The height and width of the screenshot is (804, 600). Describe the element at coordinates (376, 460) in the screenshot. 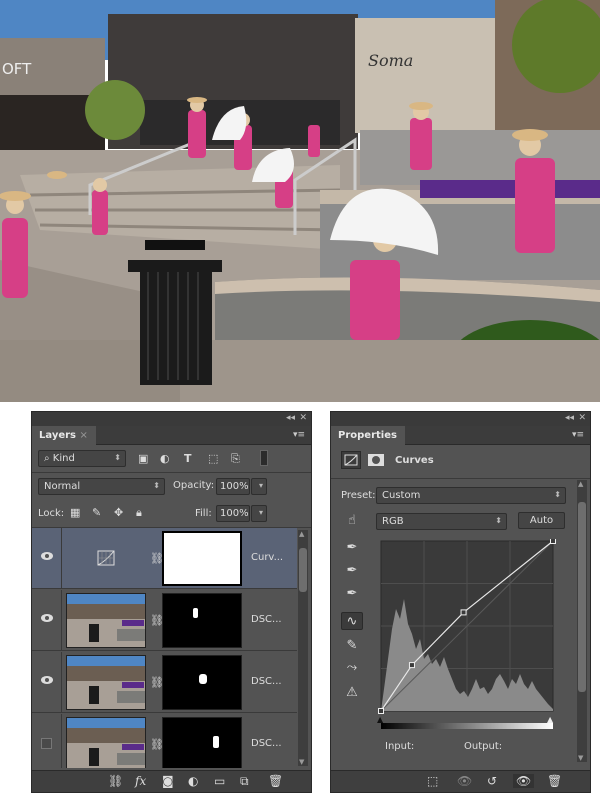

I see `mask-icon` at that location.